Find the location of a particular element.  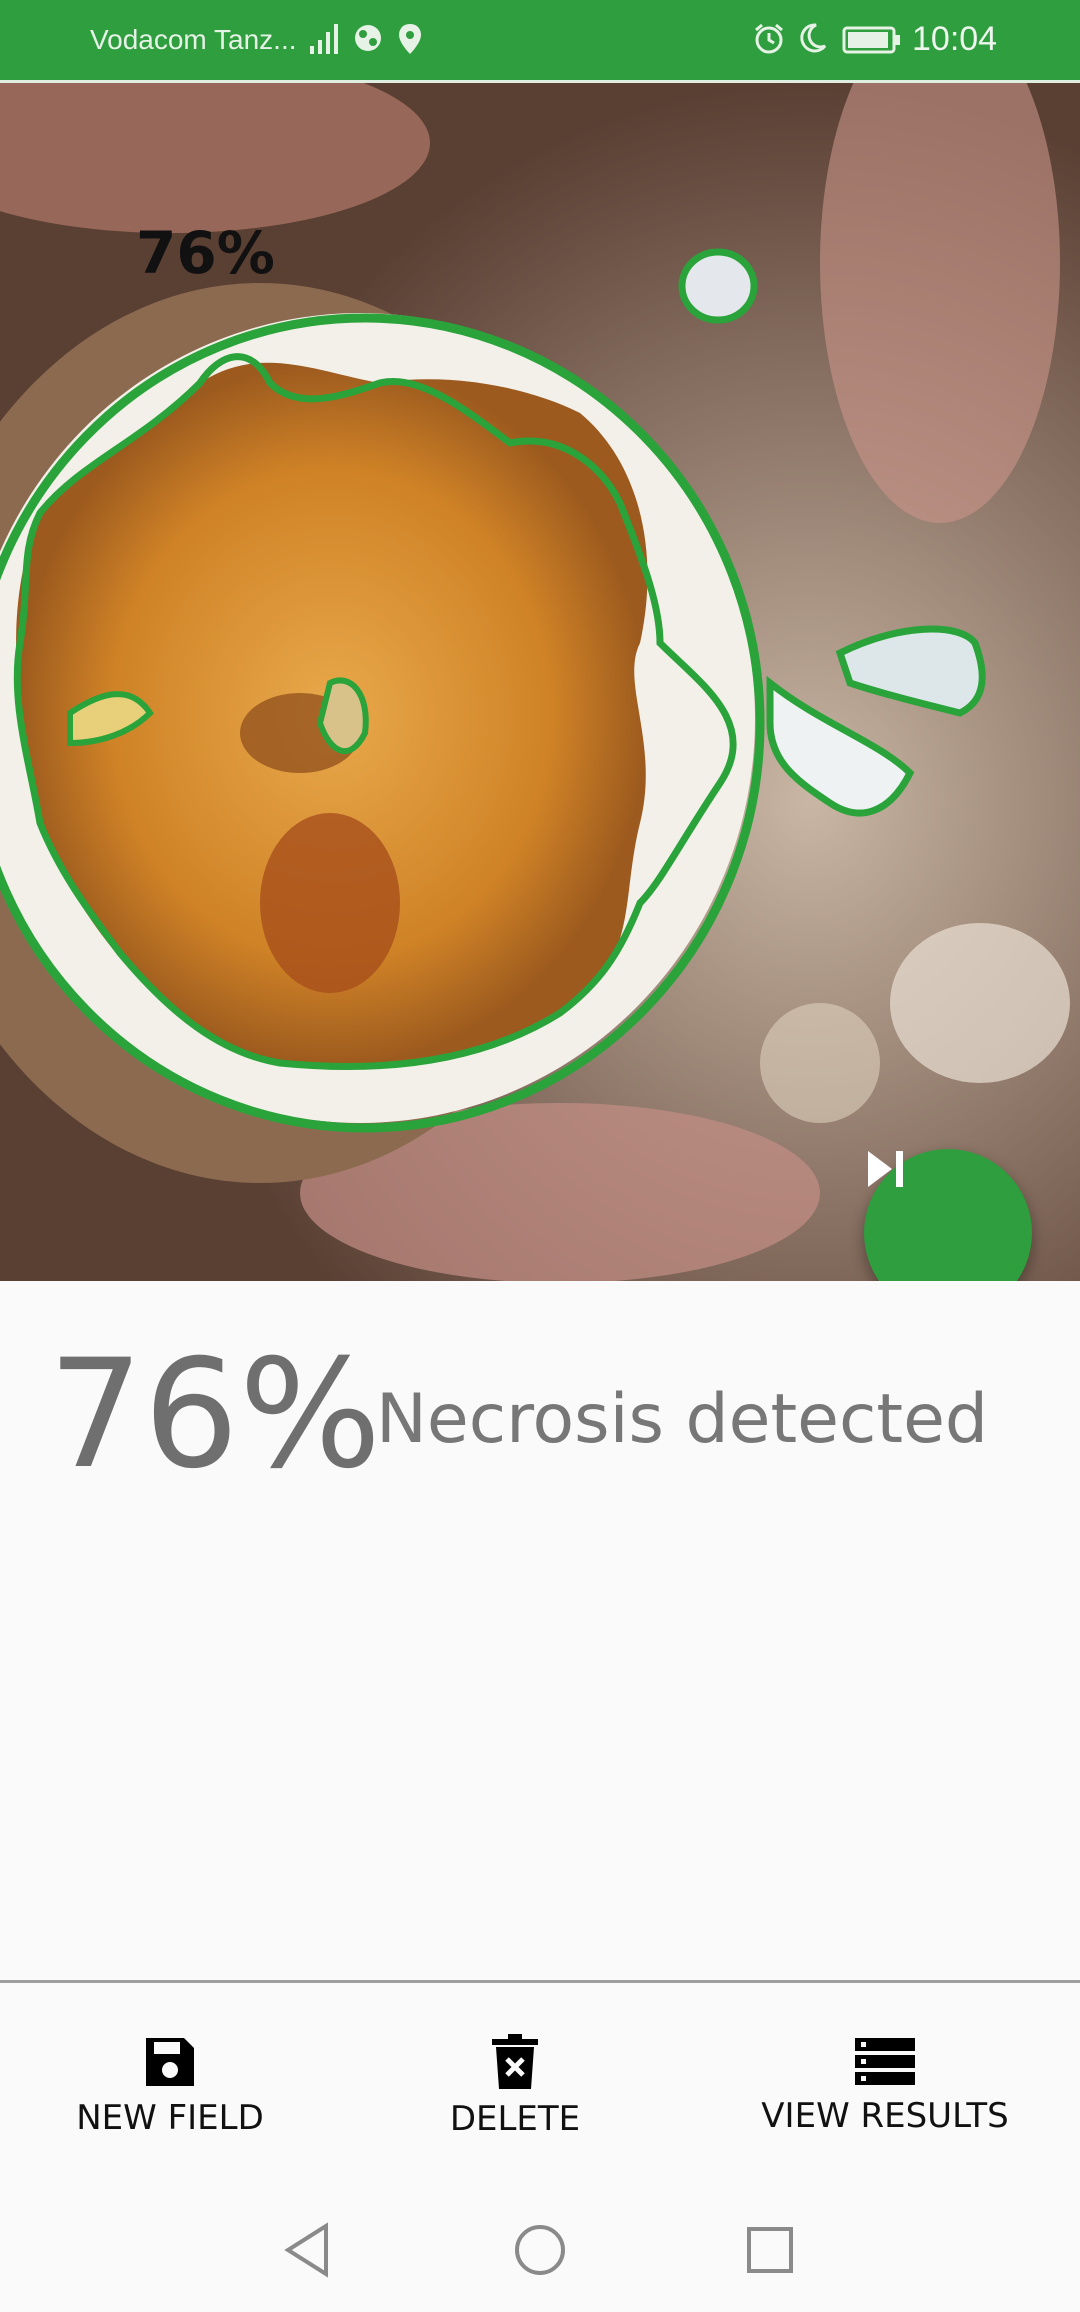

system-nav-bar is located at coordinates (540, 2250).